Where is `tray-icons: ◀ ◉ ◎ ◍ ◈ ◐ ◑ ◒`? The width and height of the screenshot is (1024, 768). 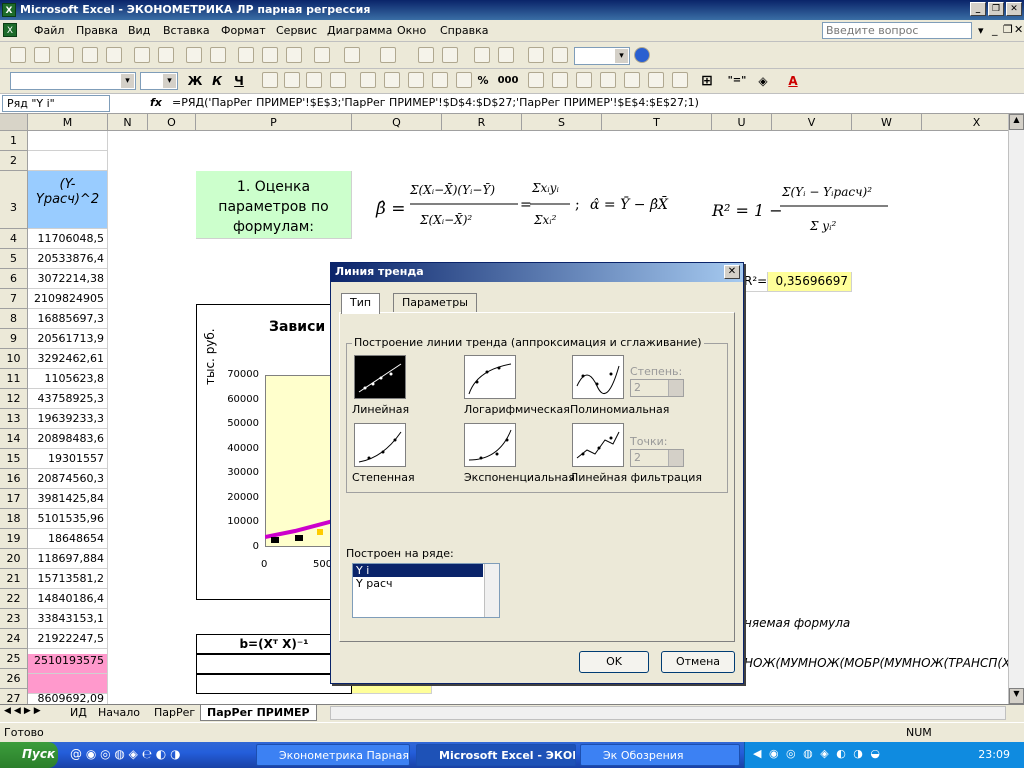 tray-icons: ◀ ◉ ◎ ◍ ◈ ◐ ◑ ◒ is located at coordinates (817, 753).